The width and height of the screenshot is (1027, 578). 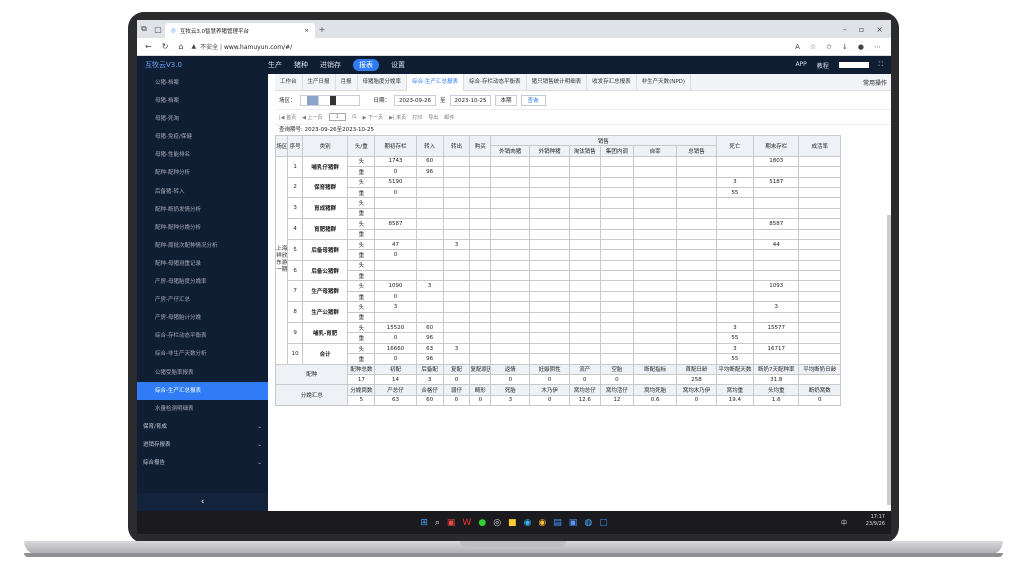 I want to click on app-icon: ▣, so click(x=451, y=523).